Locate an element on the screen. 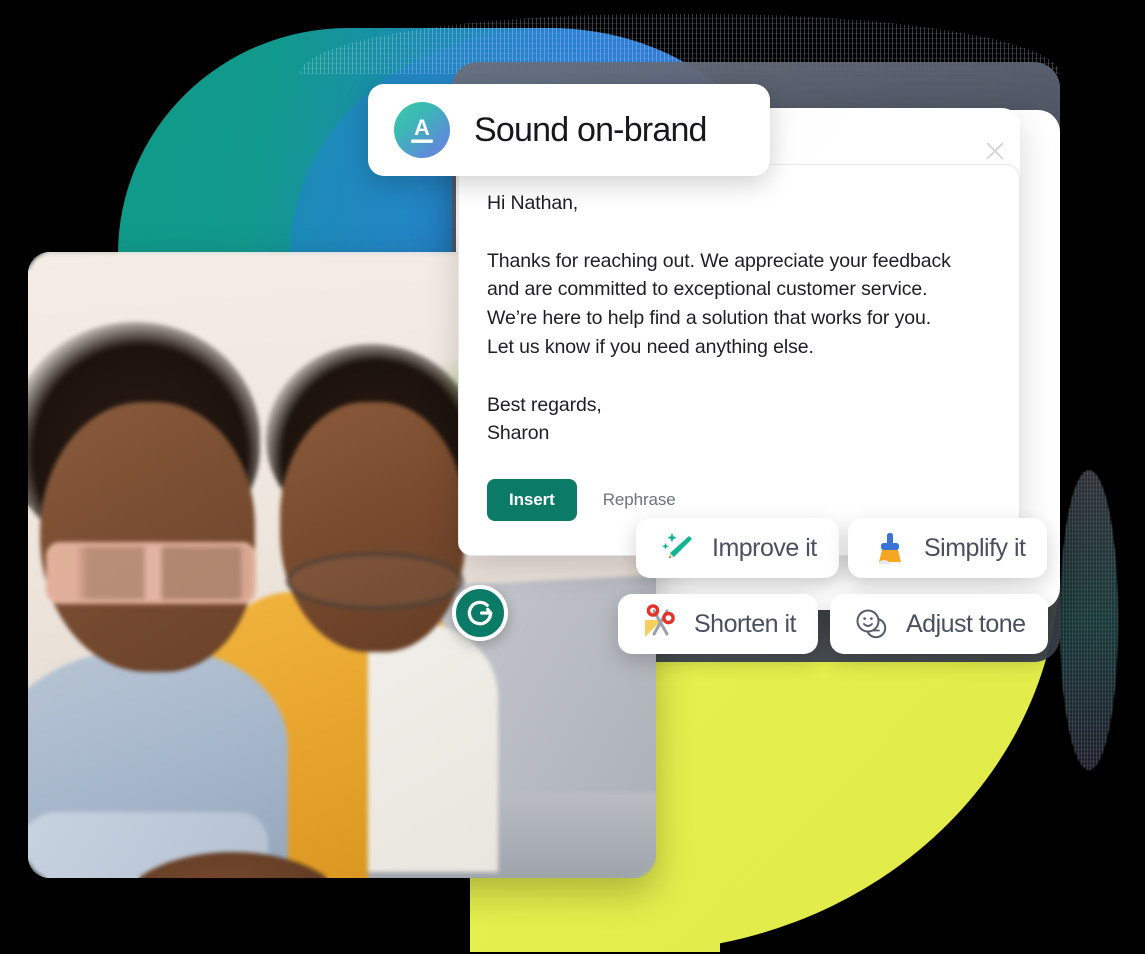 This screenshot has height=954, width=1145. chip-improve-label: Improve it is located at coordinates (764, 547).